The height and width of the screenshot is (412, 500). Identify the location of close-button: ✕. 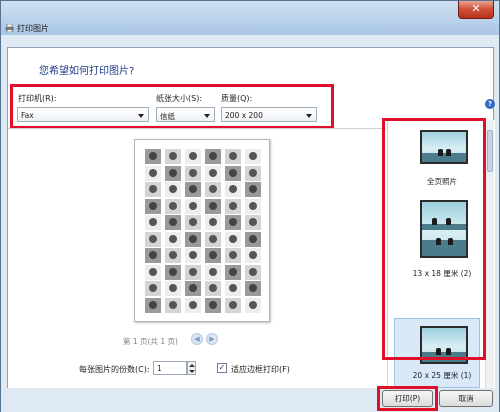
(476, 10).